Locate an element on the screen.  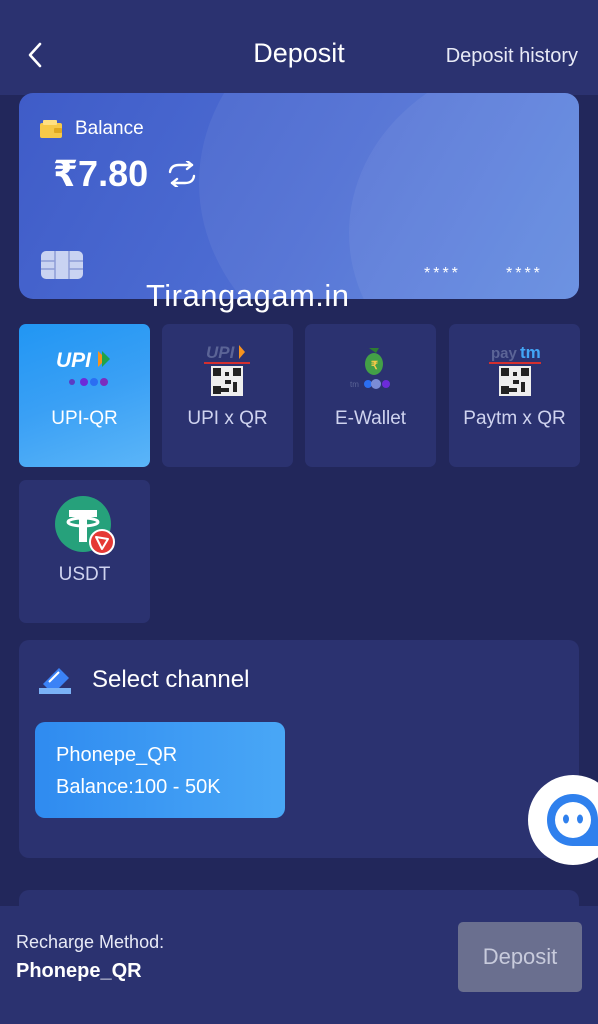
method-label: UPI-QR is located at coordinates (84, 418).